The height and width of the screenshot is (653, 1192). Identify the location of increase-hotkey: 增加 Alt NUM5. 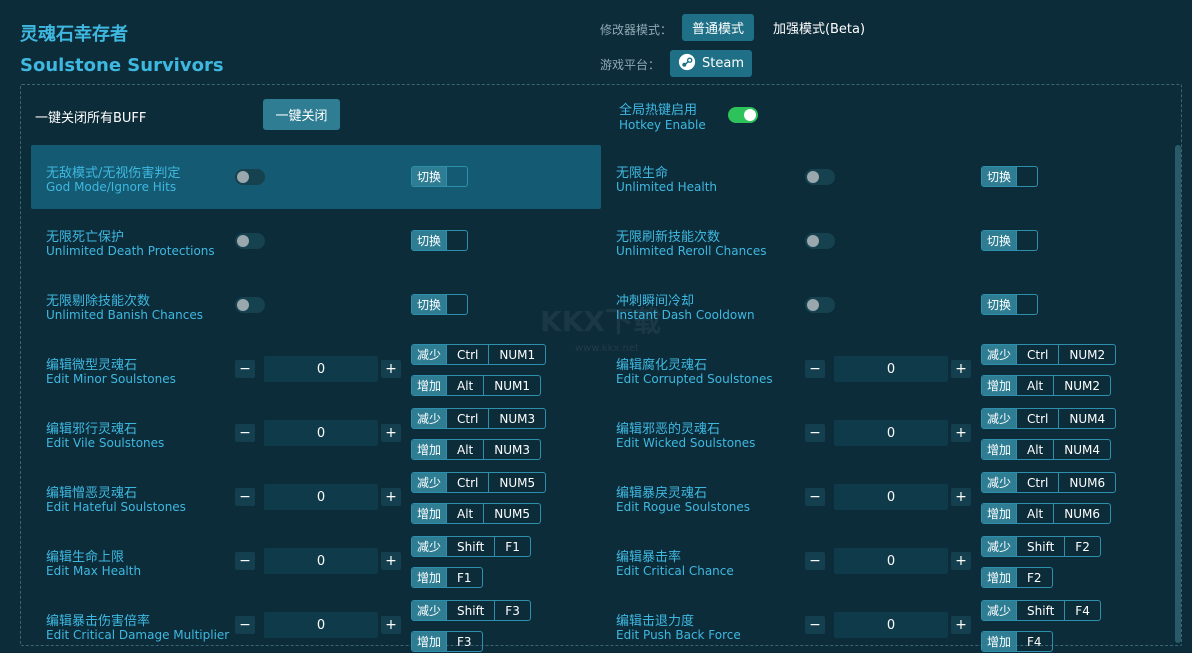
(476, 513).